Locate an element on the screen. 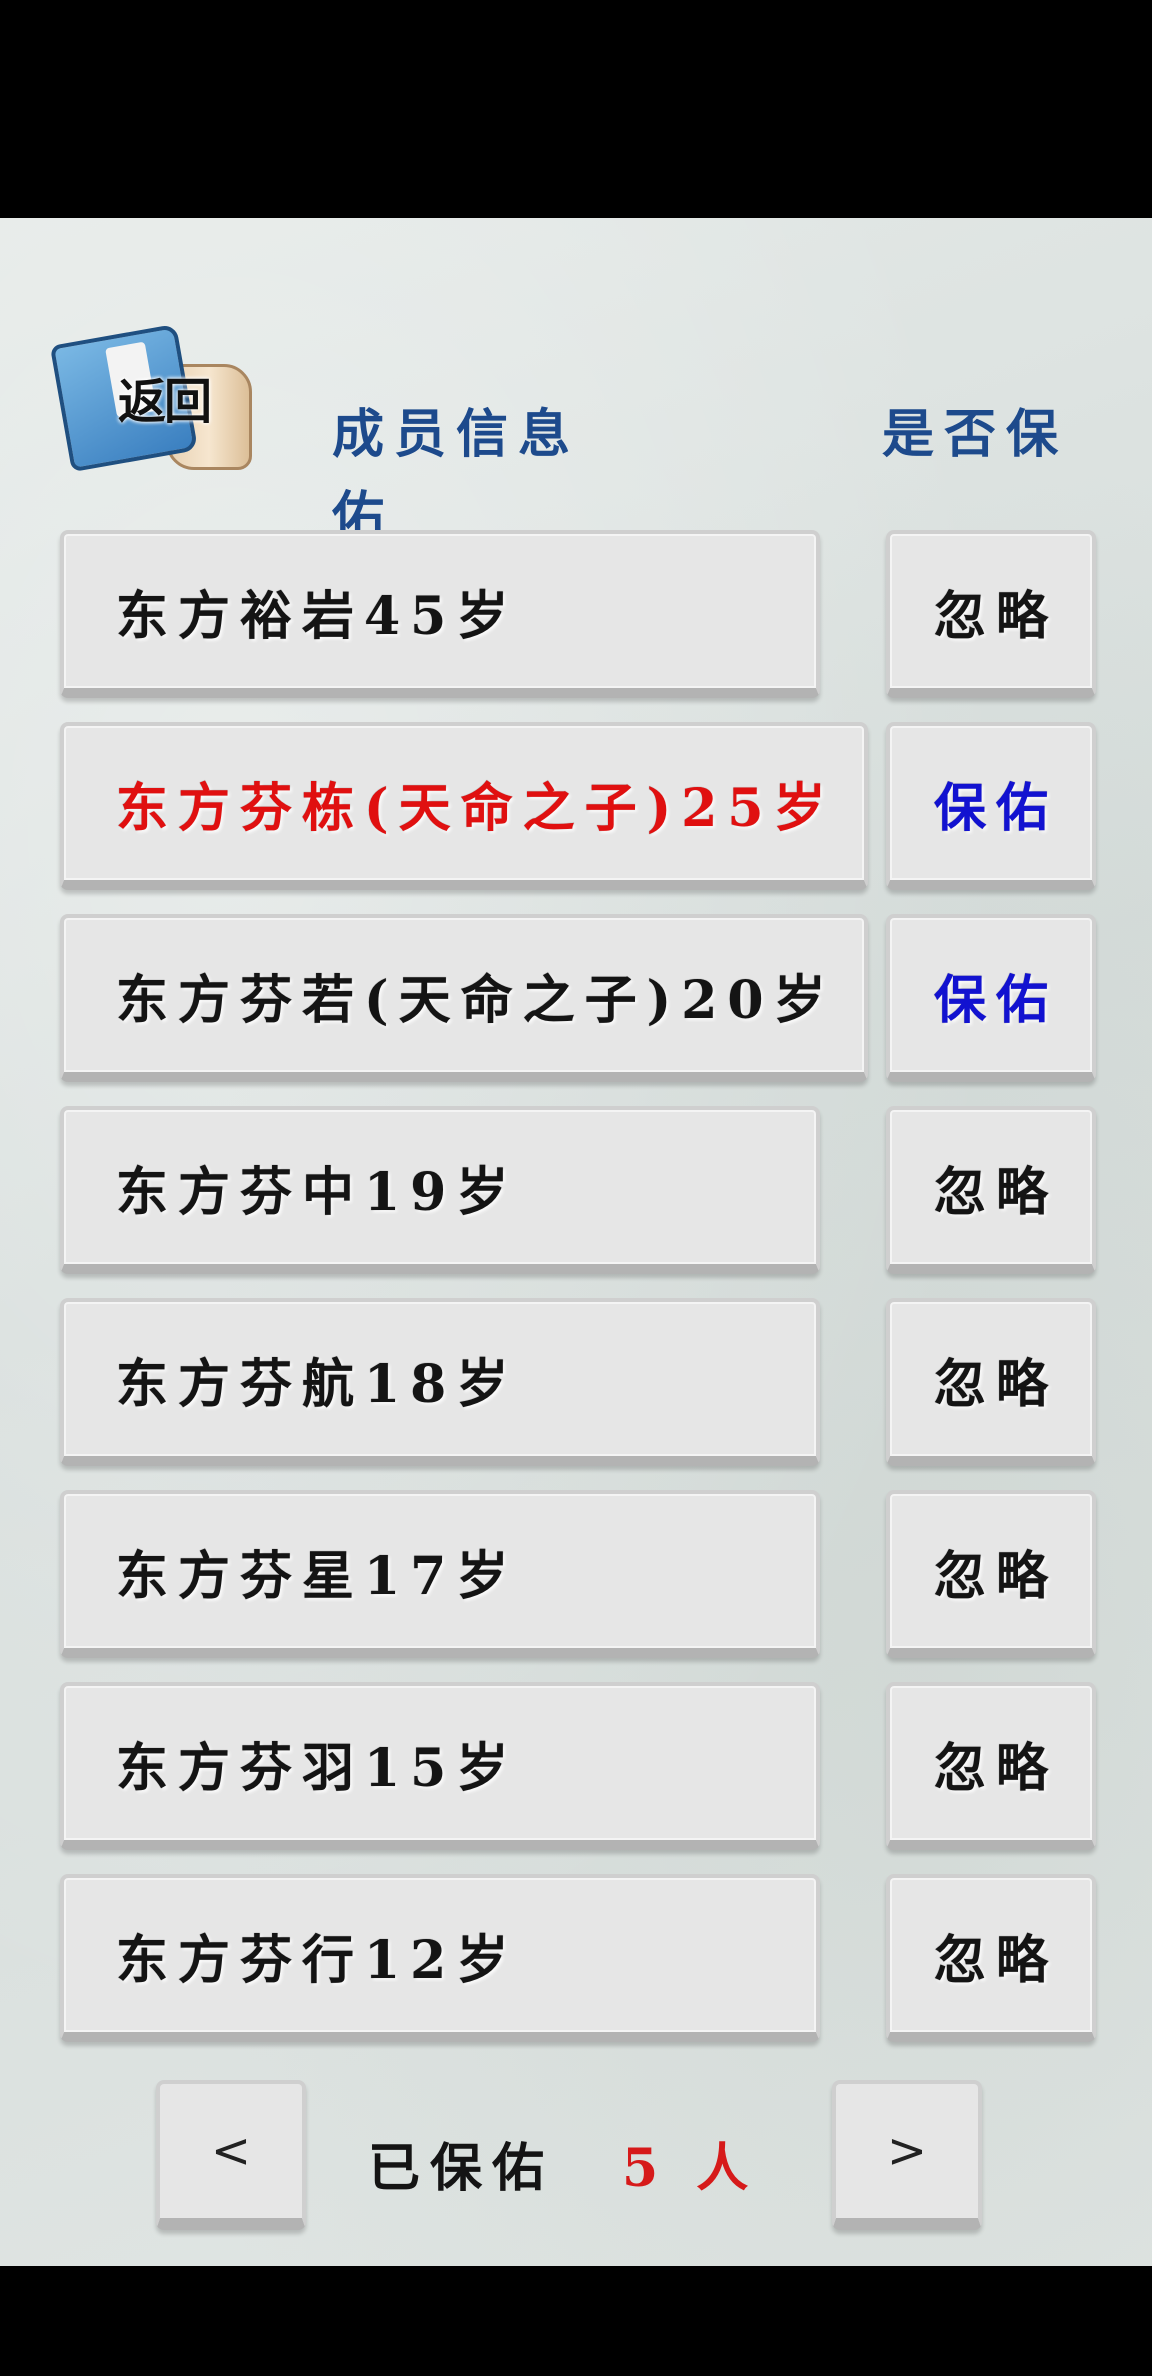  member-row-2: 东方芬若(天命之子)20岁 is located at coordinates (464, 998).